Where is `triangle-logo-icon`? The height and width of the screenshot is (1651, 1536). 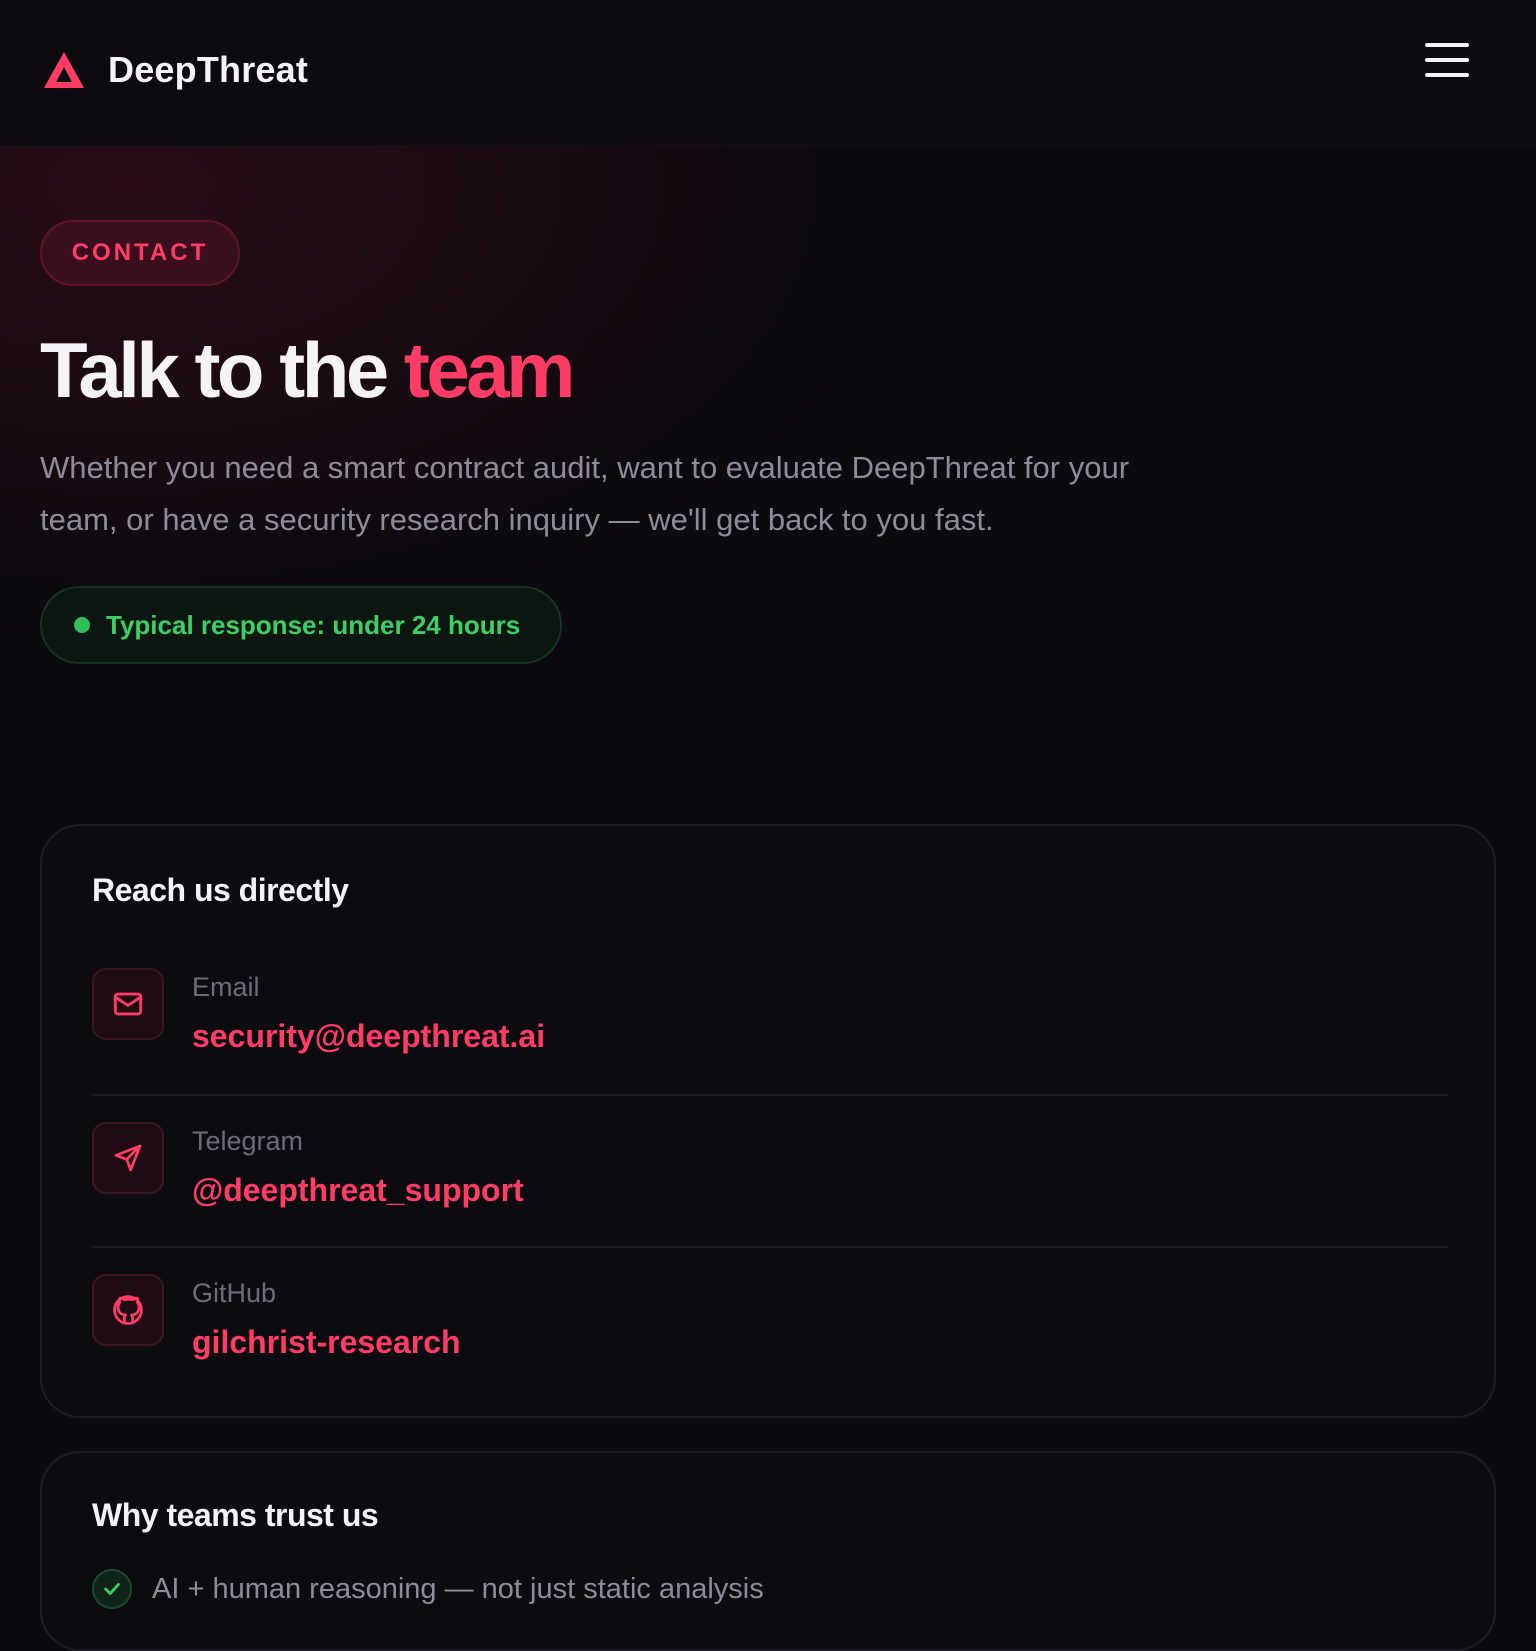
triangle-logo-icon is located at coordinates (64, 70).